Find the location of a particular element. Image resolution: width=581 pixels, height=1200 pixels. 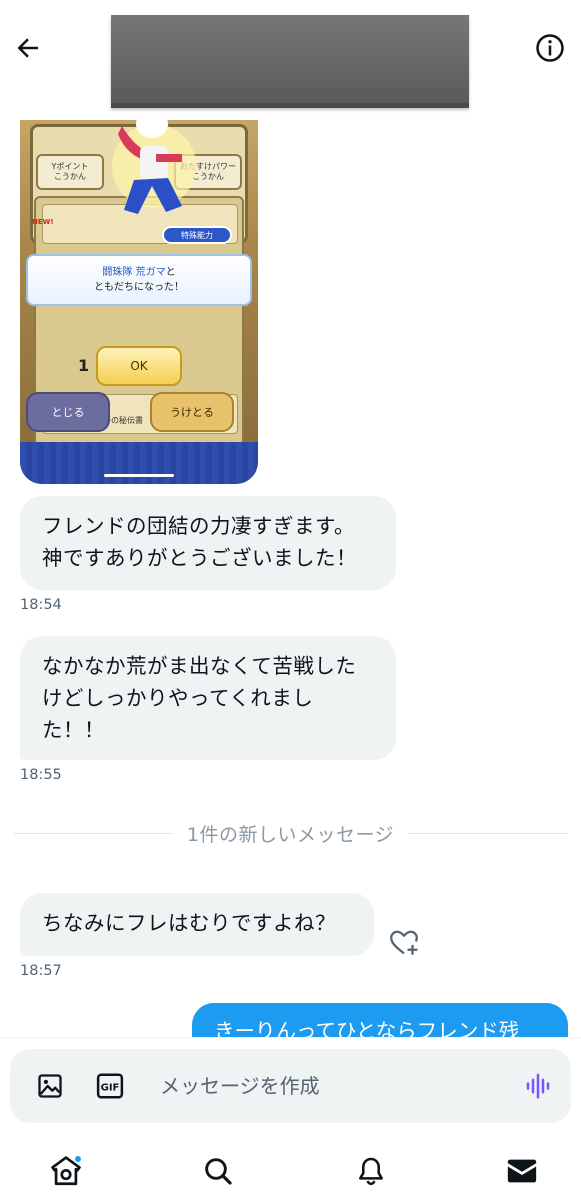

message-bubble: なかなか荒がま出なくて苦戦した けどしっかりやってくれまし た！！ is located at coordinates (208, 698).